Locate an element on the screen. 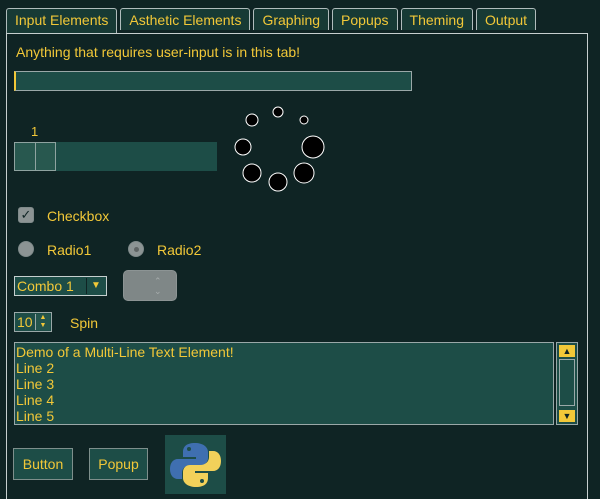  scroll-thumb is located at coordinates (567, 382).